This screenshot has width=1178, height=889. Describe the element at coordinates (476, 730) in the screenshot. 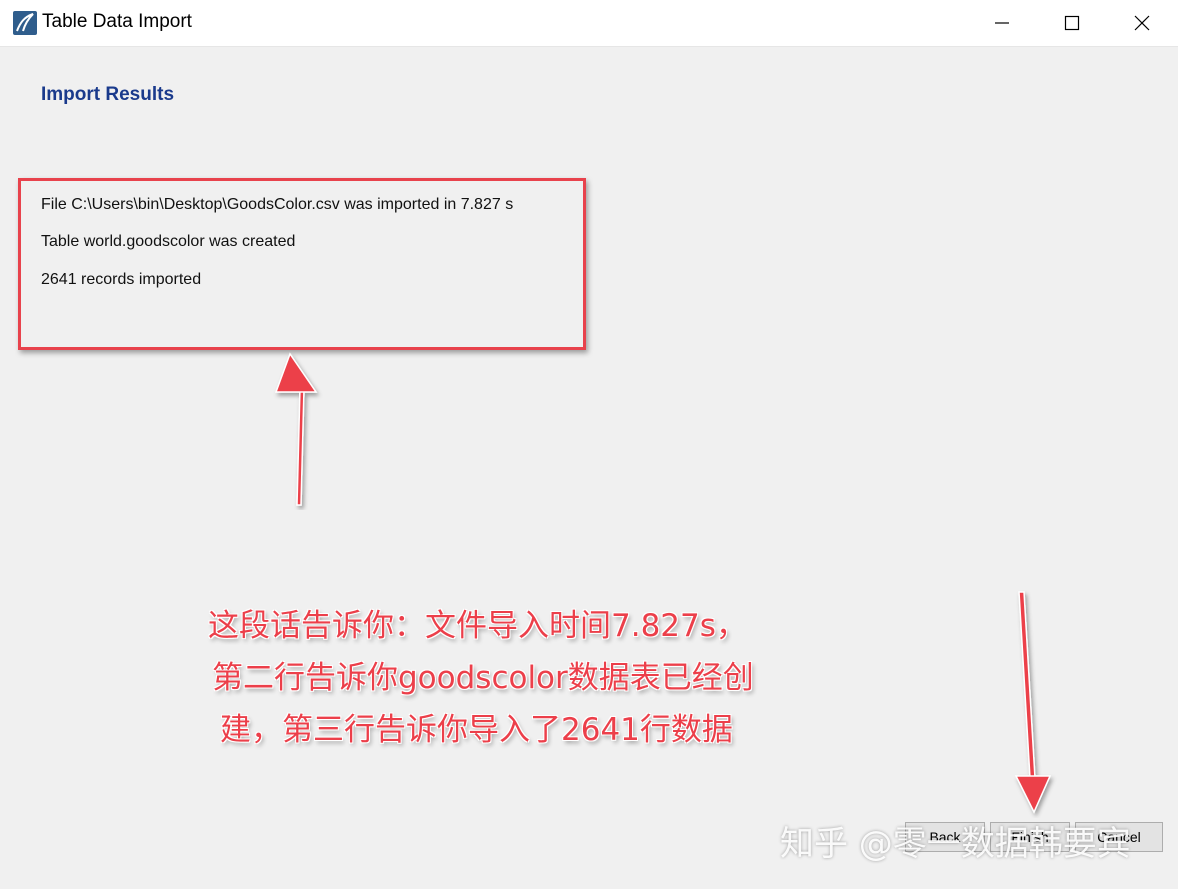

I see `annotation-line-3: 建，第三行告诉你导入了2641行数据` at that location.